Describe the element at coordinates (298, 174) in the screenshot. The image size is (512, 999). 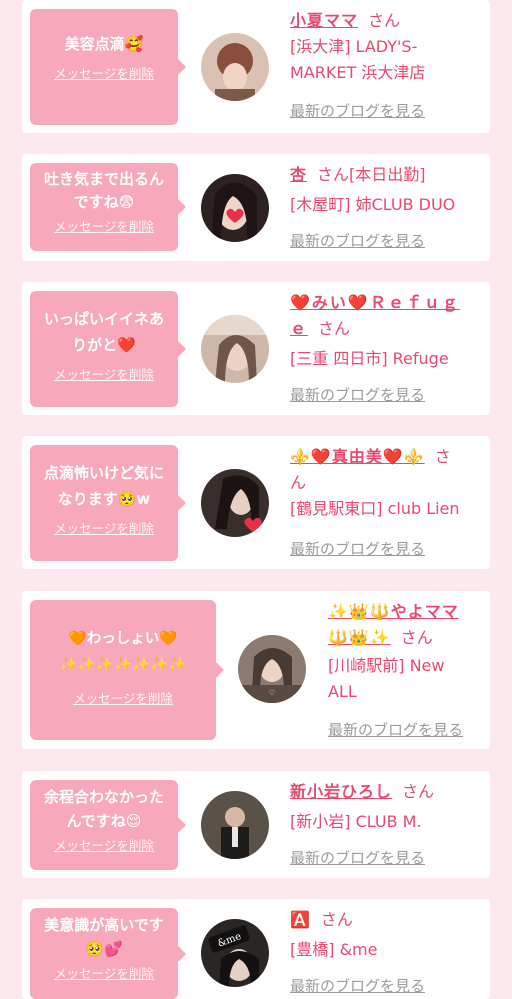
I see `user-name-link: 杏` at that location.